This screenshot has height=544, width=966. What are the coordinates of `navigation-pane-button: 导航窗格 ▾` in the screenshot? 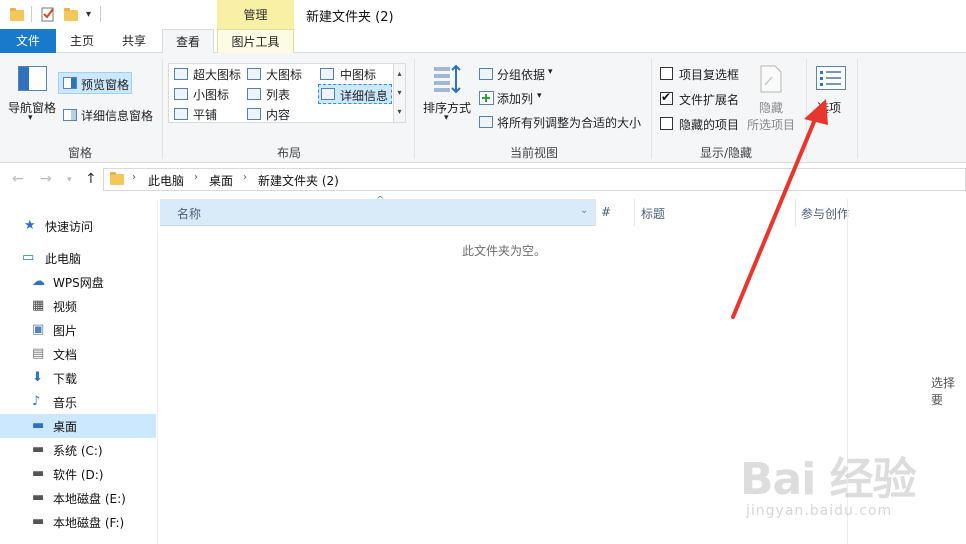 It's located at (30, 97).